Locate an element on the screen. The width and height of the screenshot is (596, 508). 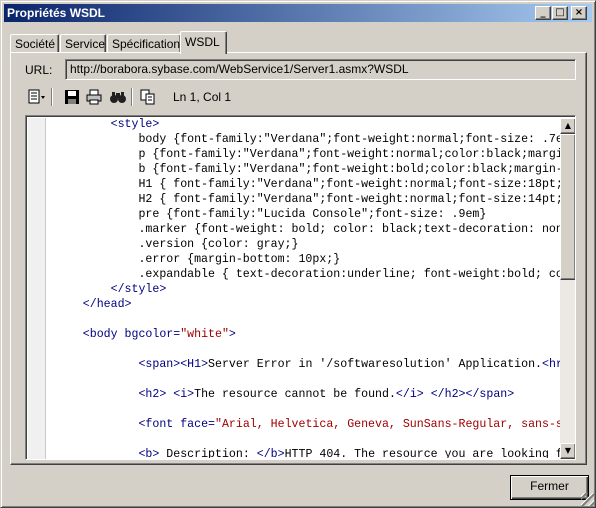
resize-grip-icon is located at coordinates (587, 499).